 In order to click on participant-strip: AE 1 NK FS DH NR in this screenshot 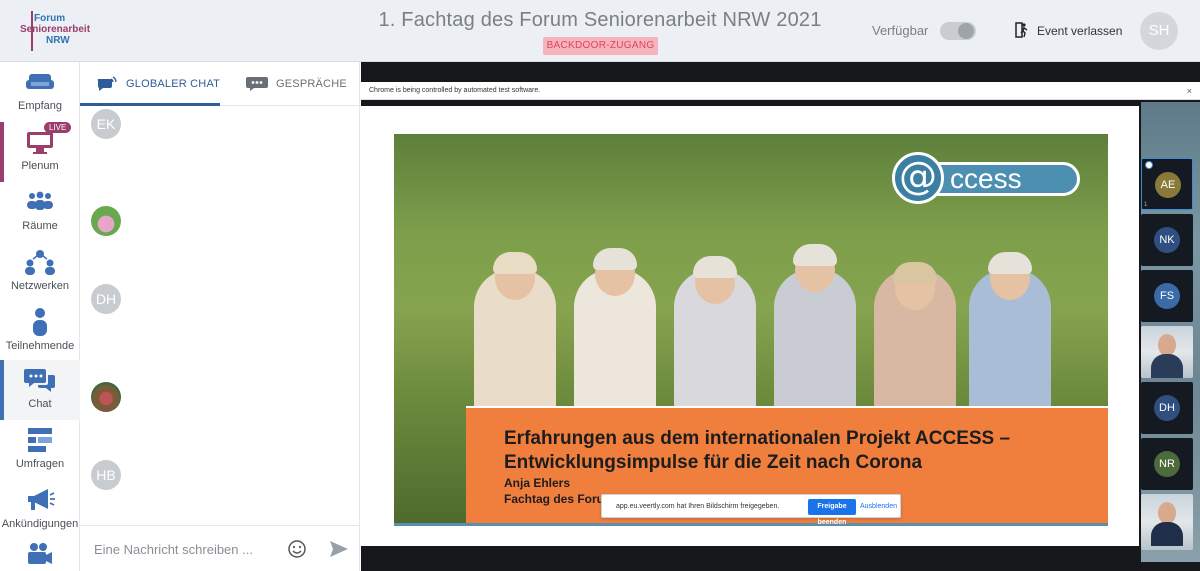, I will do `click(1169, 364)`.